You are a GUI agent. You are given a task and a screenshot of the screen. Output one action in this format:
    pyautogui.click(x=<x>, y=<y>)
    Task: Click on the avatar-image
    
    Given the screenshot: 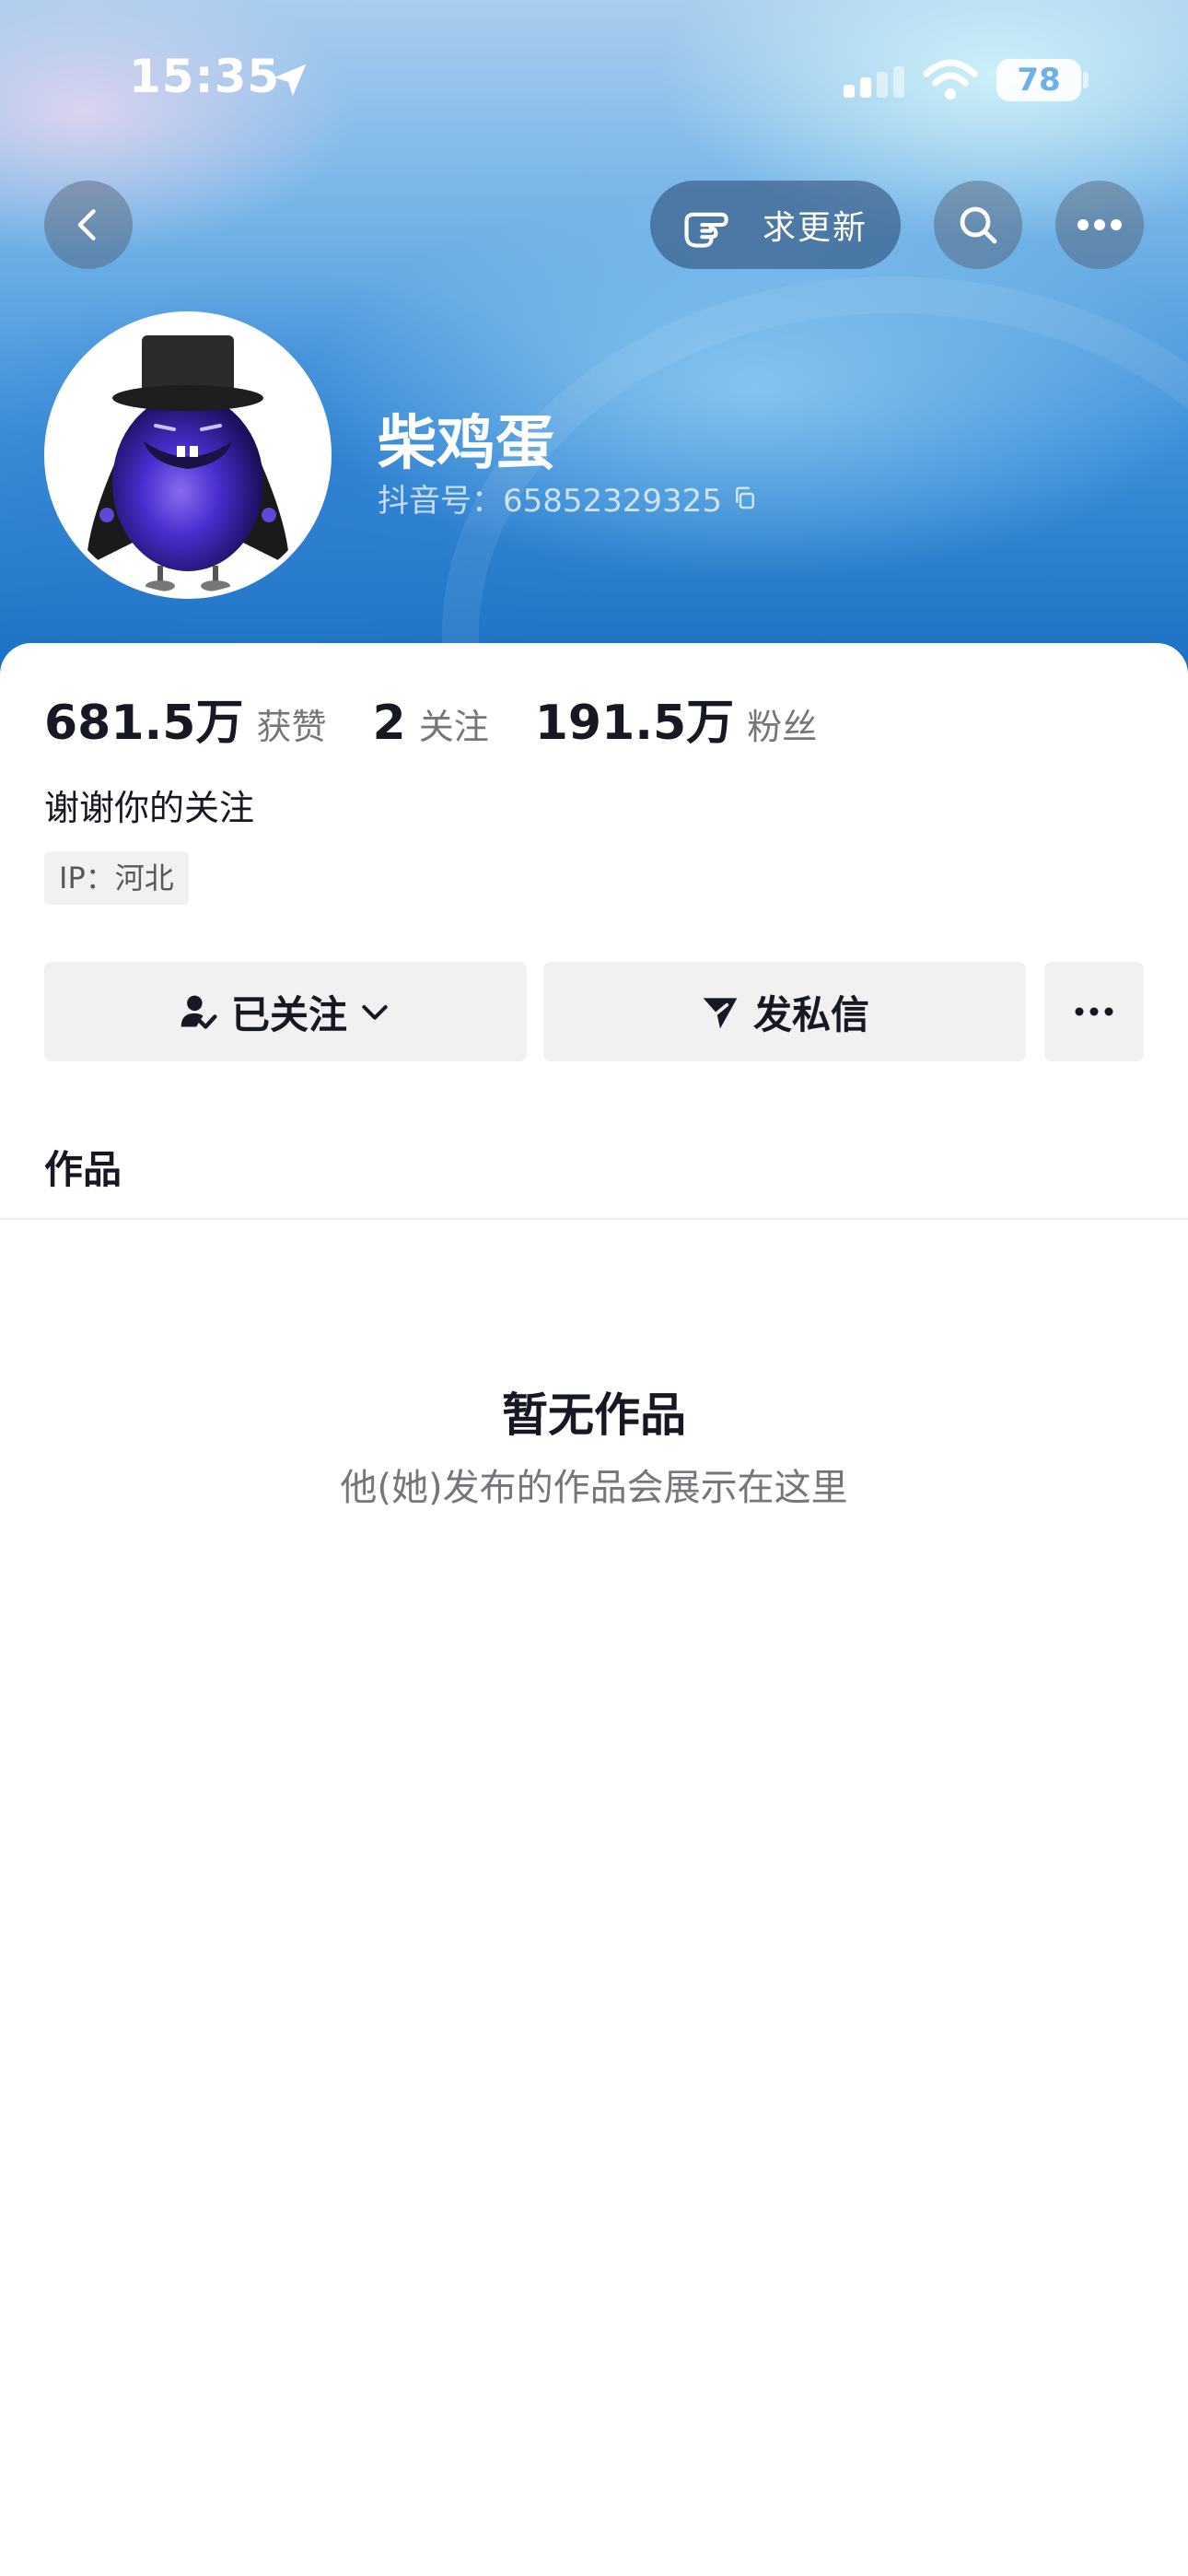 What is the action you would take?
    pyautogui.click(x=188, y=455)
    